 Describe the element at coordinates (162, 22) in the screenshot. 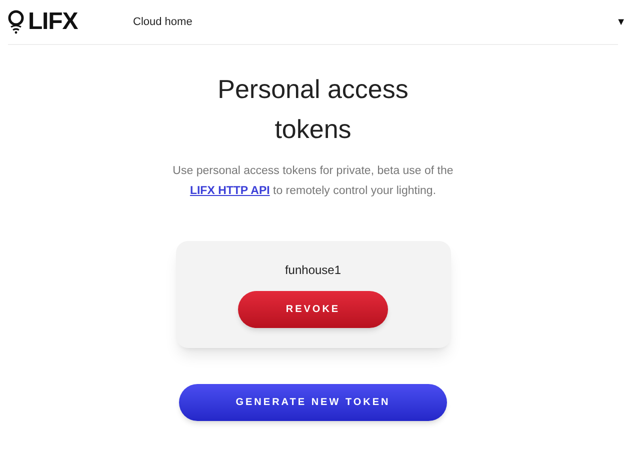

I see `nav-link: Cloud home` at that location.